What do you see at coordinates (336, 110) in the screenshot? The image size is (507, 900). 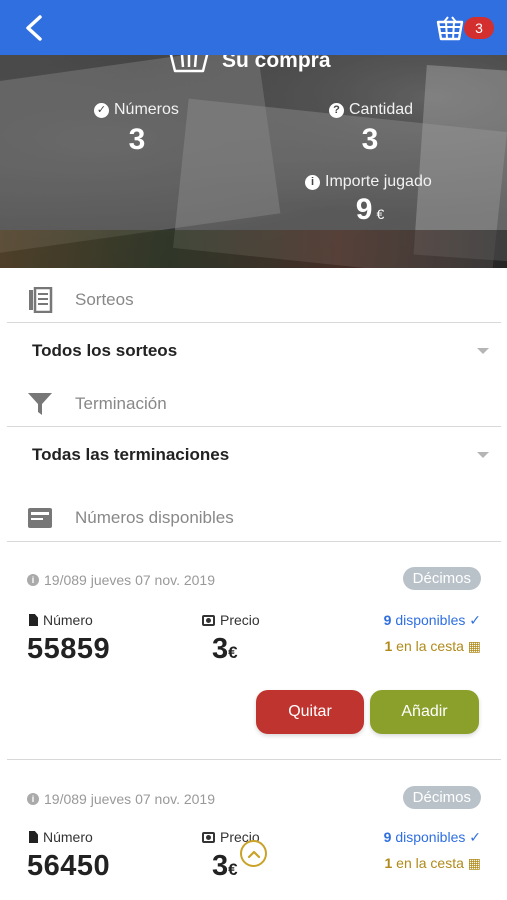 I see `question-circle-icon: ?` at bounding box center [336, 110].